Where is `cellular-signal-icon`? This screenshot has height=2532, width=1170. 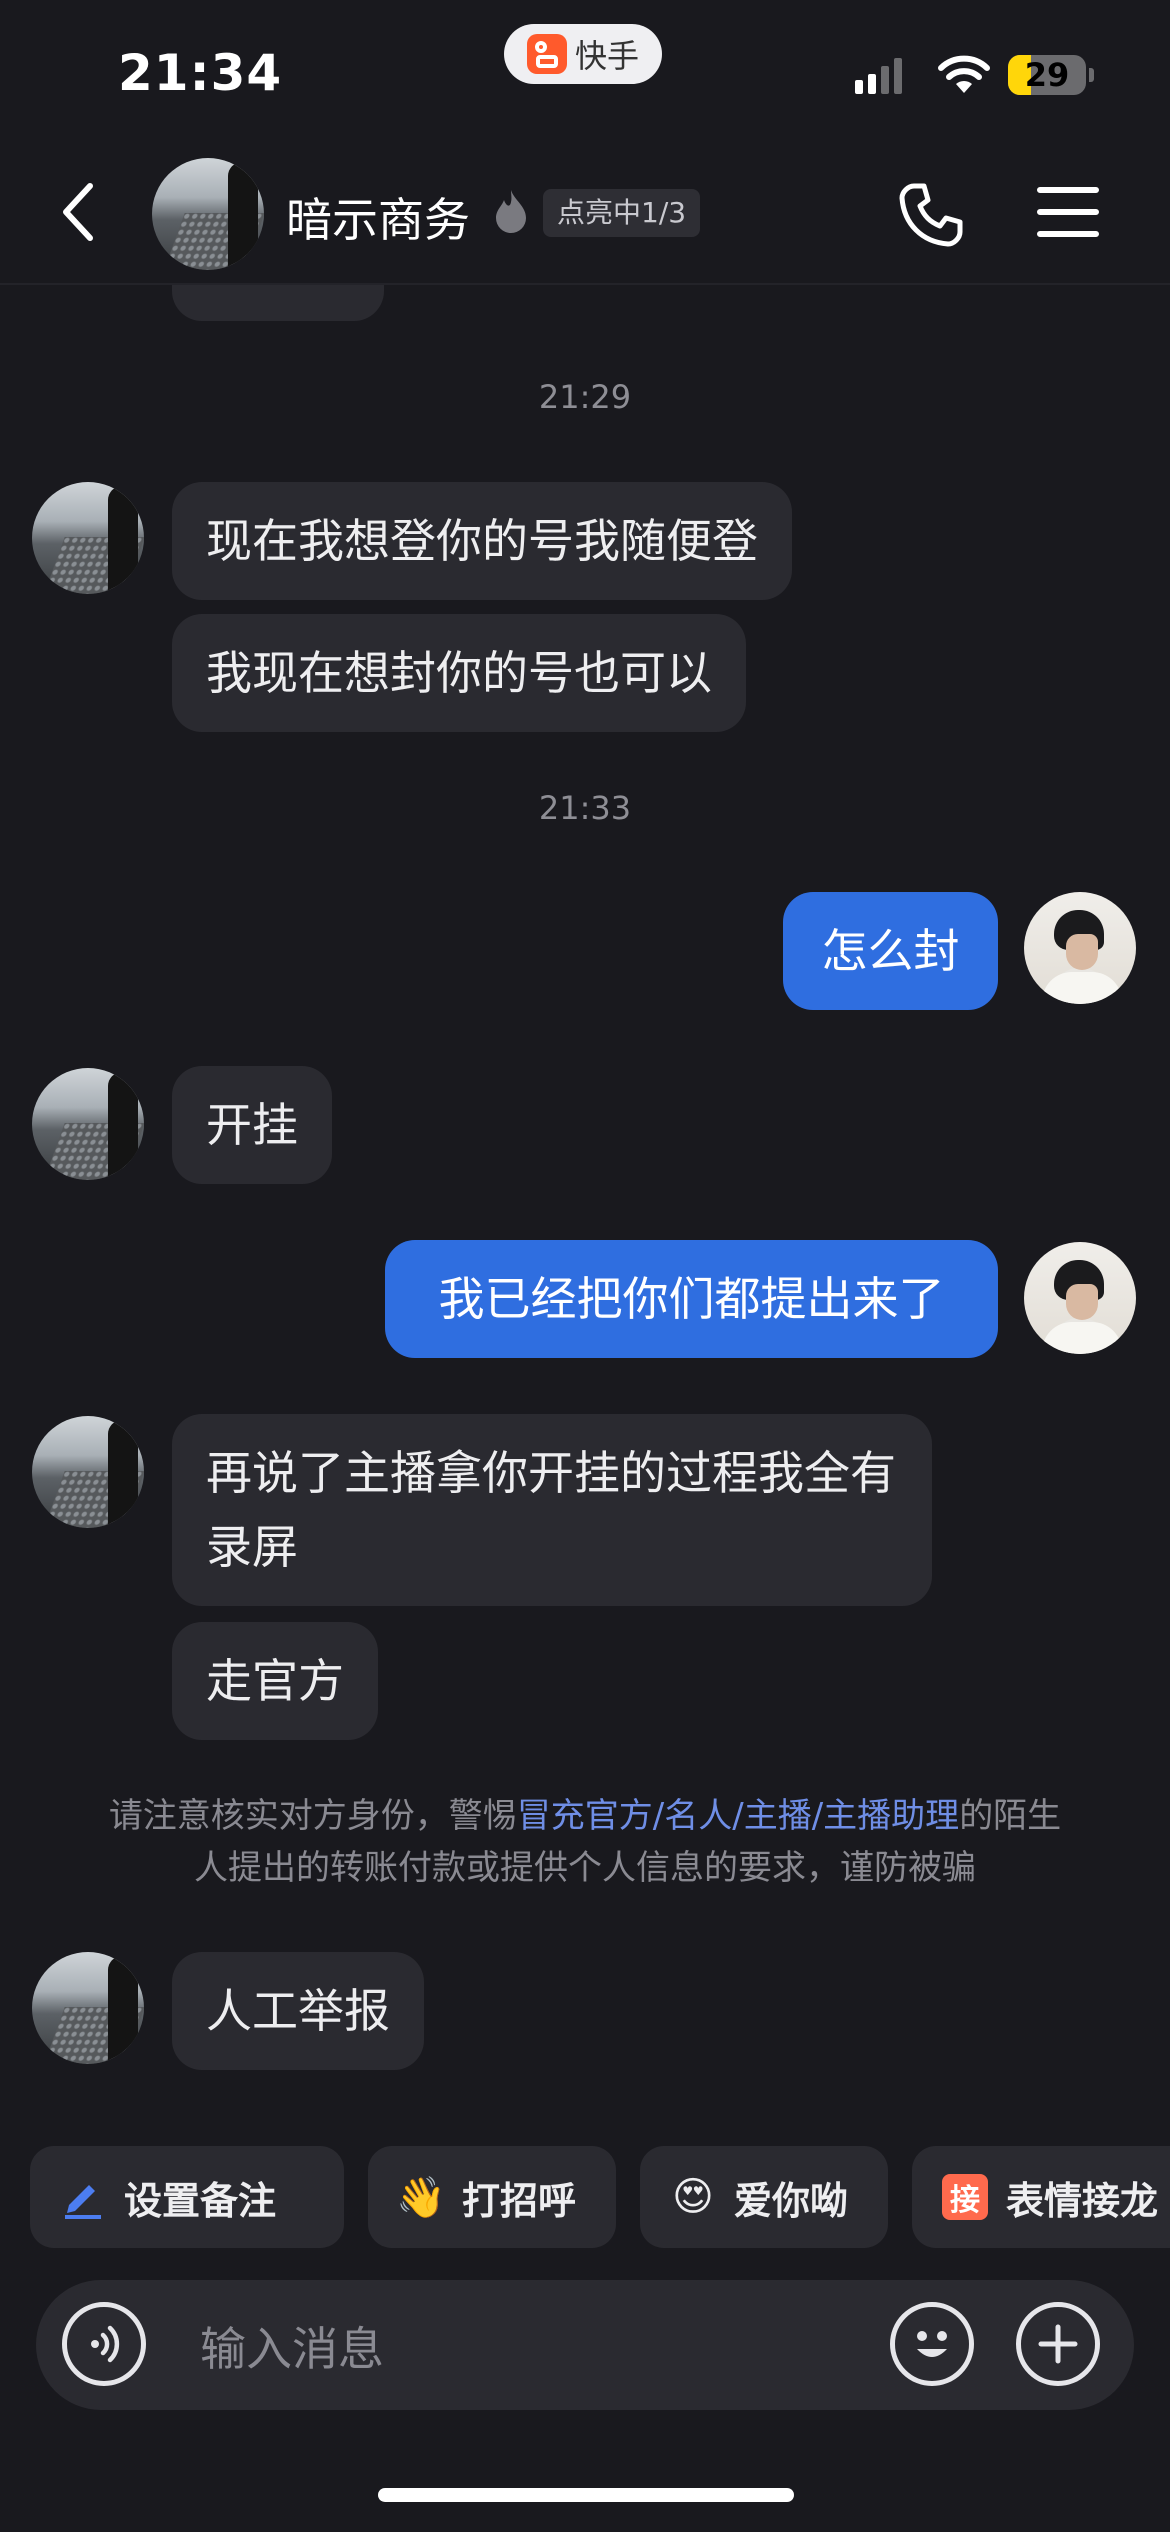
cellular-signal-icon is located at coordinates (878, 76).